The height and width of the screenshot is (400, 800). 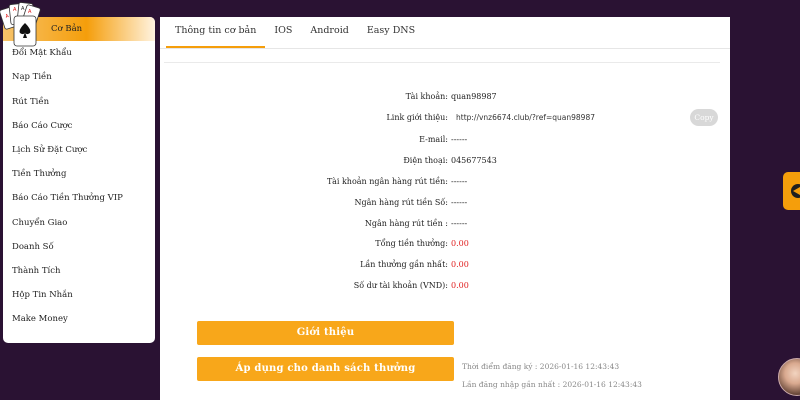 I want to click on side-collapse-tab, so click(x=791, y=191).